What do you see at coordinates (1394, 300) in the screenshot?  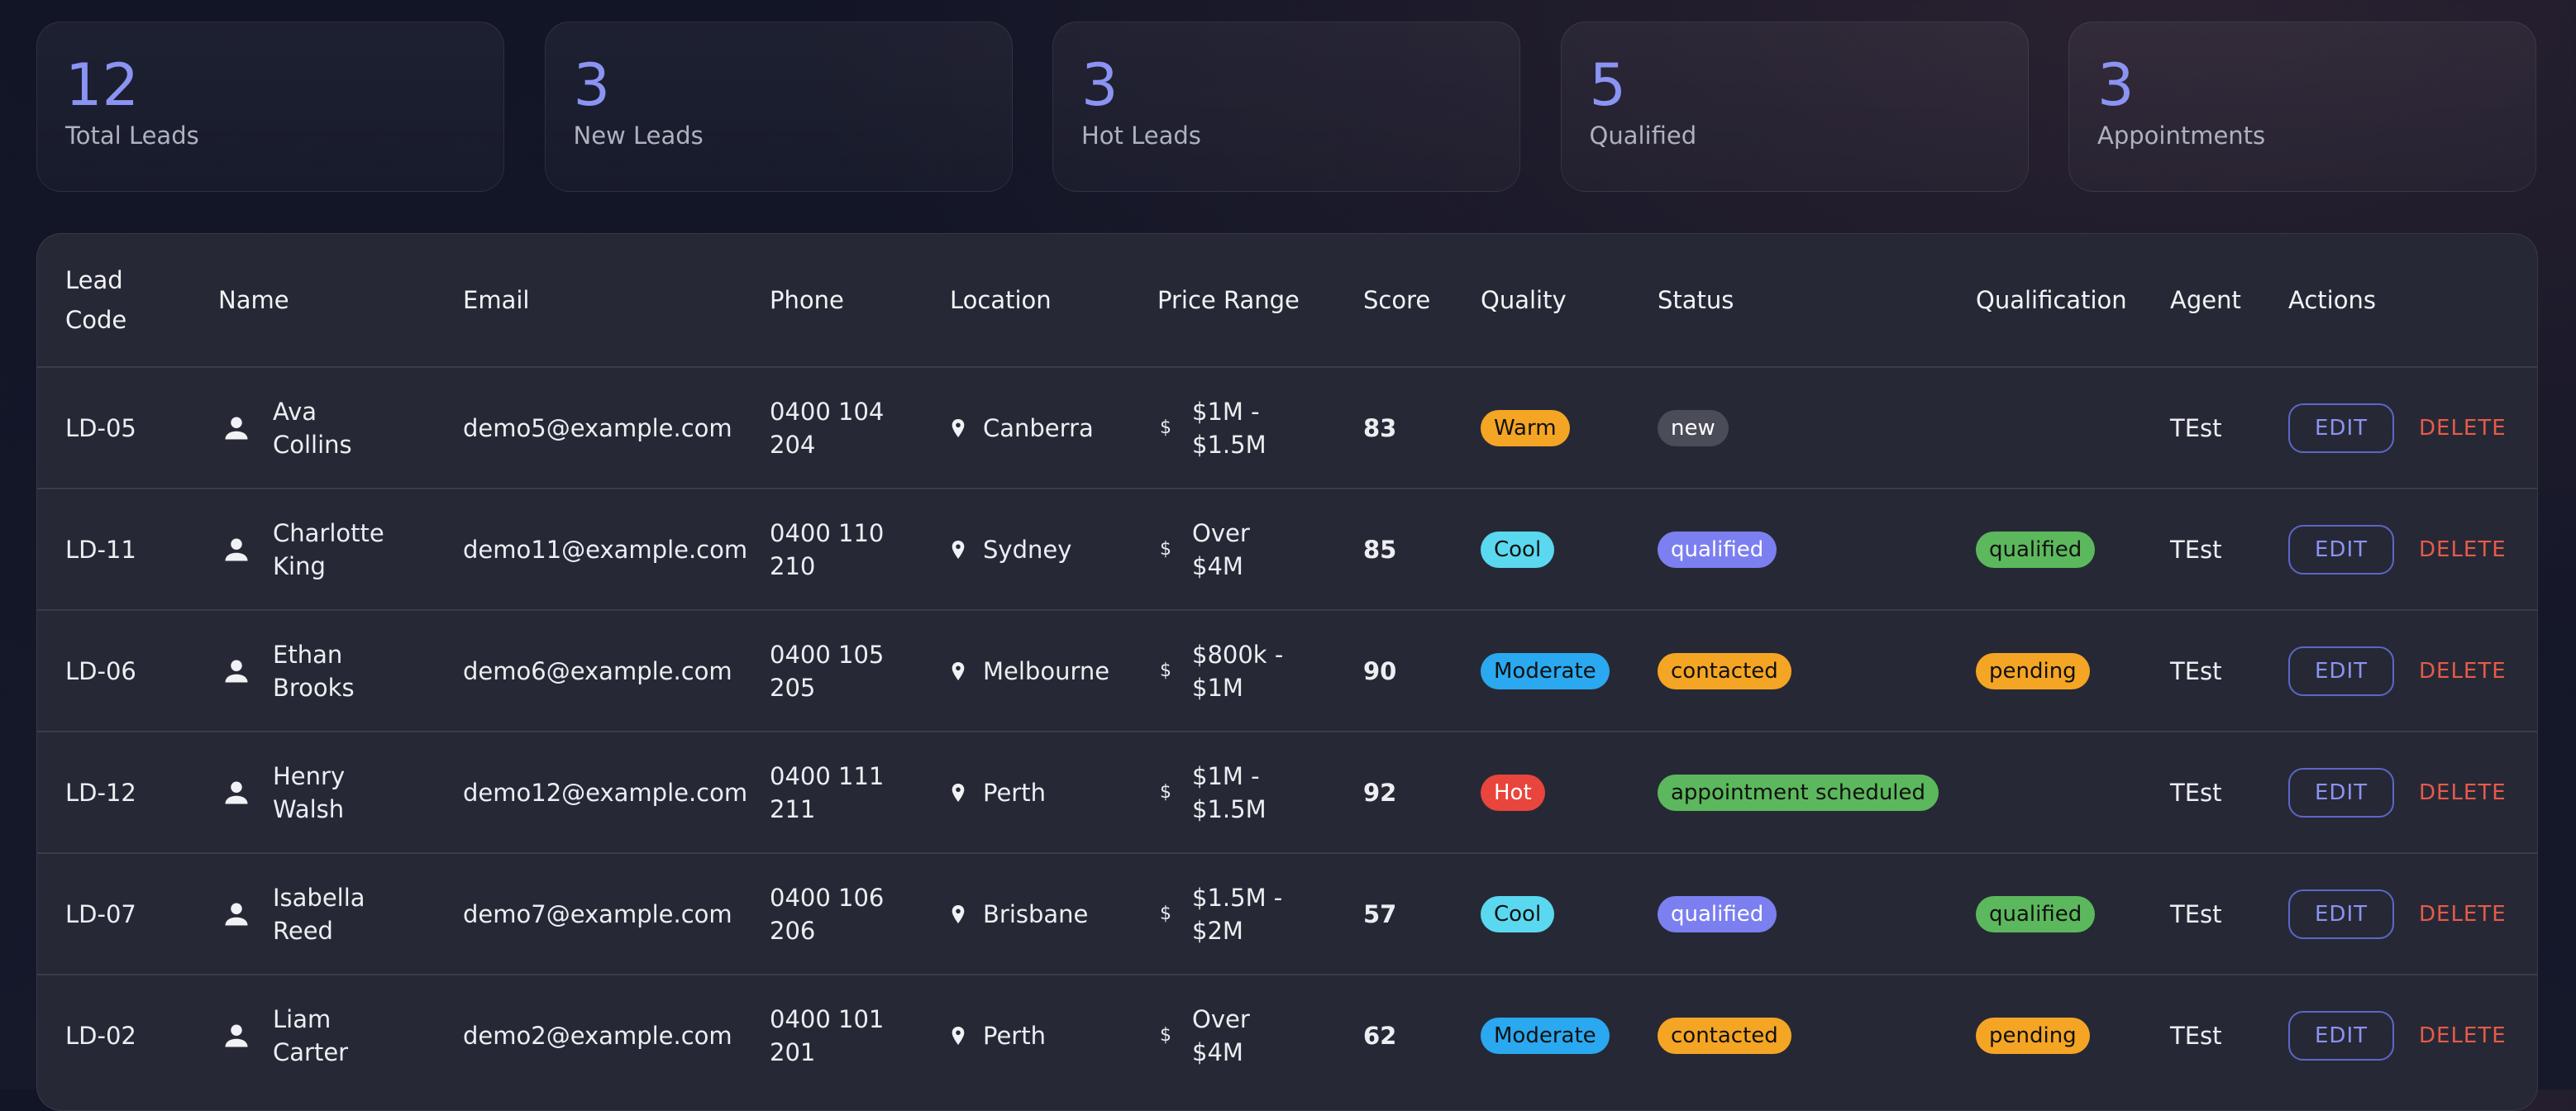 I see `header-score: Score` at bounding box center [1394, 300].